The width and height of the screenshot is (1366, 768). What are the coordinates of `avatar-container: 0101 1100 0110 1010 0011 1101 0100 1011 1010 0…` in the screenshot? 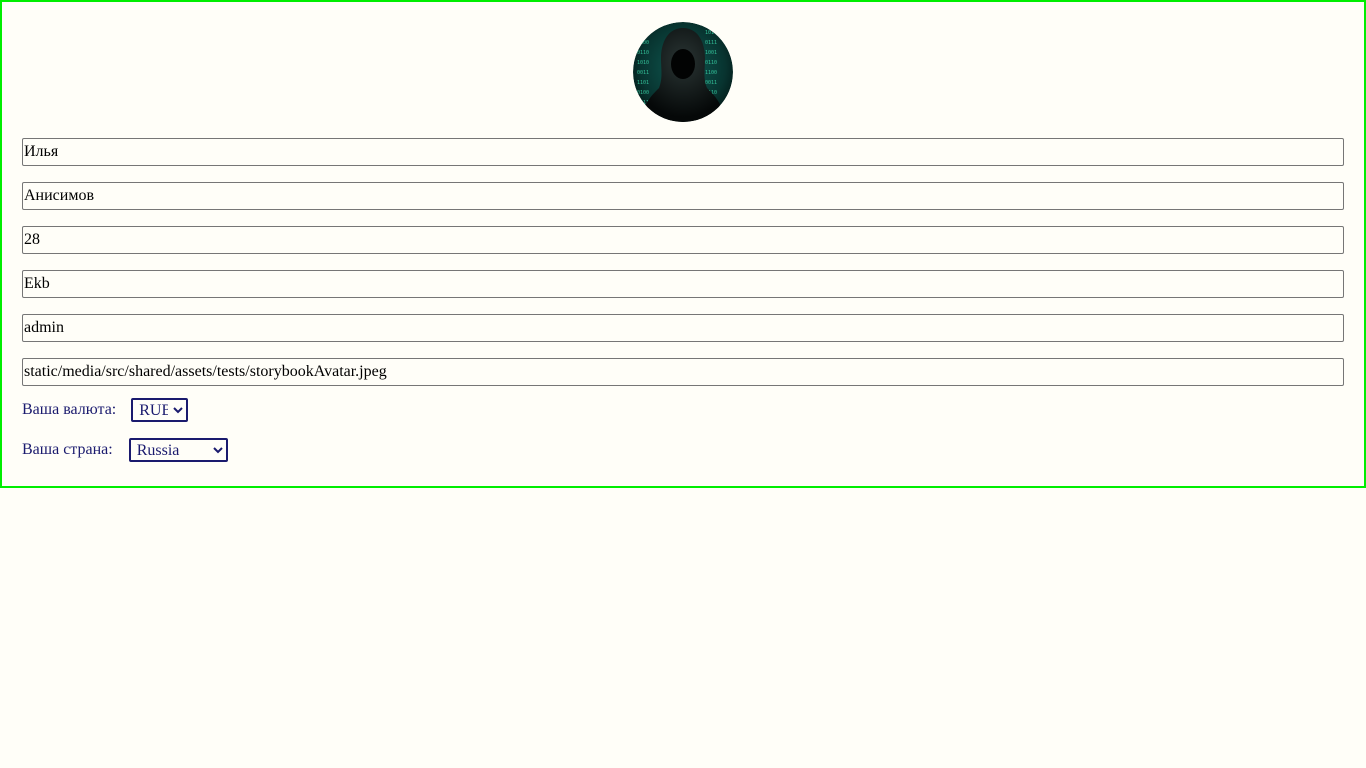 It's located at (683, 72).